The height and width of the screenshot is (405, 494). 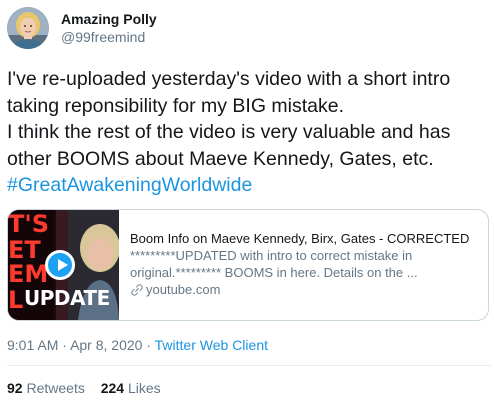 I want to click on tweet-date: Apr 8, 2020, so click(x=106, y=345).